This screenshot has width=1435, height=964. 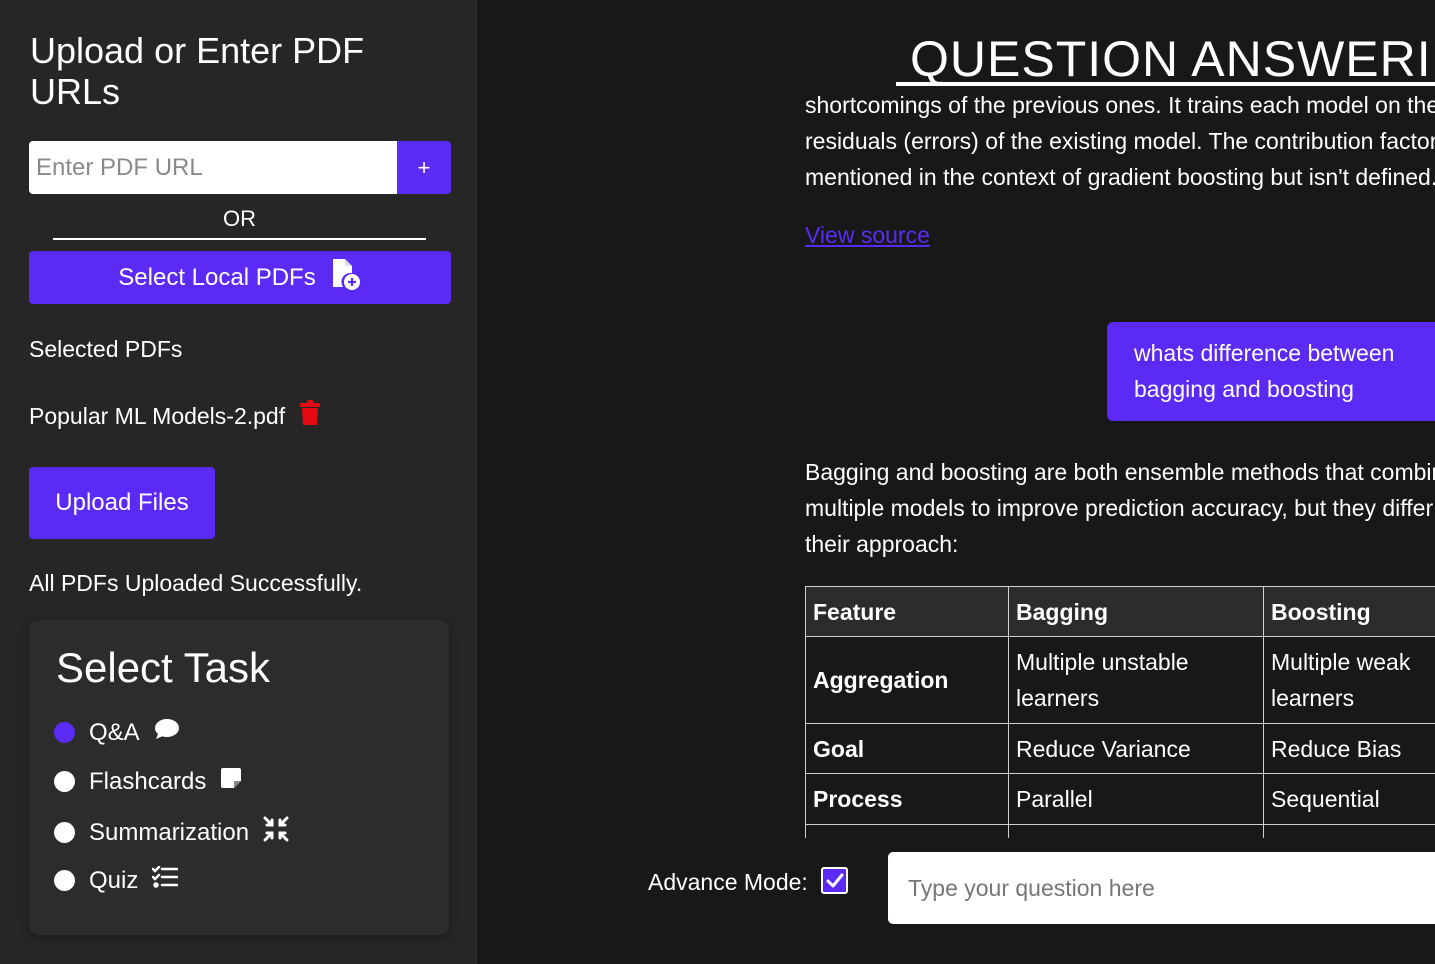 I want to click on table-header-cell: Boosting, so click(x=1349, y=611).